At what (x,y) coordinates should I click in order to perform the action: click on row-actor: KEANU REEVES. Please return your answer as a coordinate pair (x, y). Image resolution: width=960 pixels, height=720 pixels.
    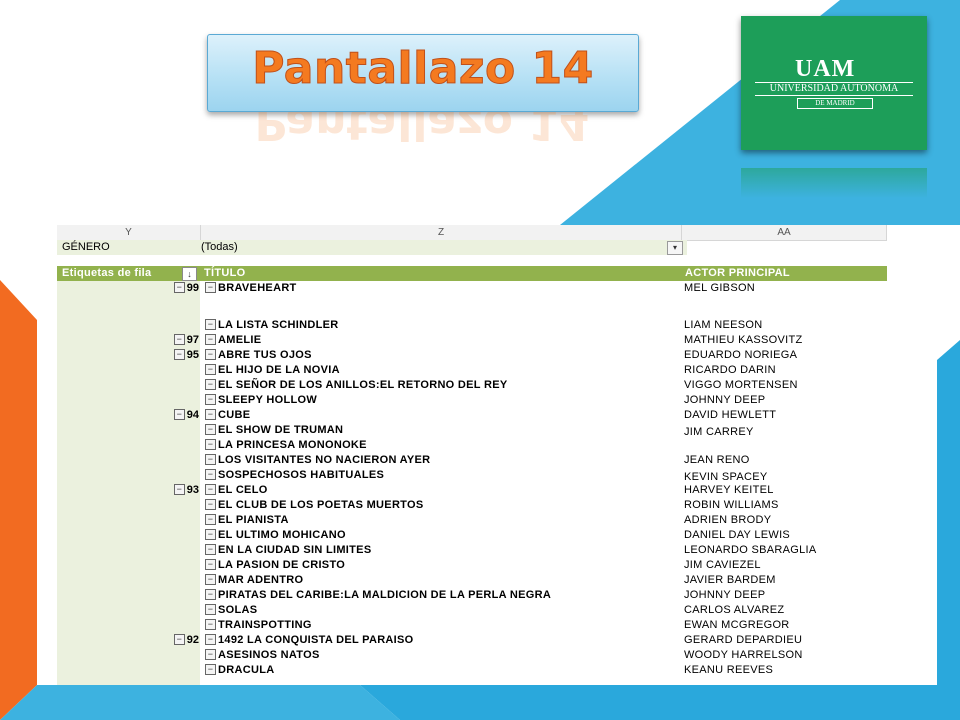
    Looking at the image, I should click on (728, 670).